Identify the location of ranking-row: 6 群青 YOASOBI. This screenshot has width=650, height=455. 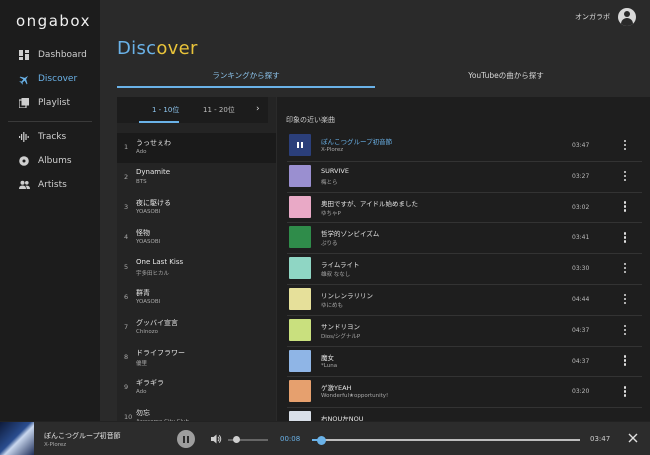
(196, 298).